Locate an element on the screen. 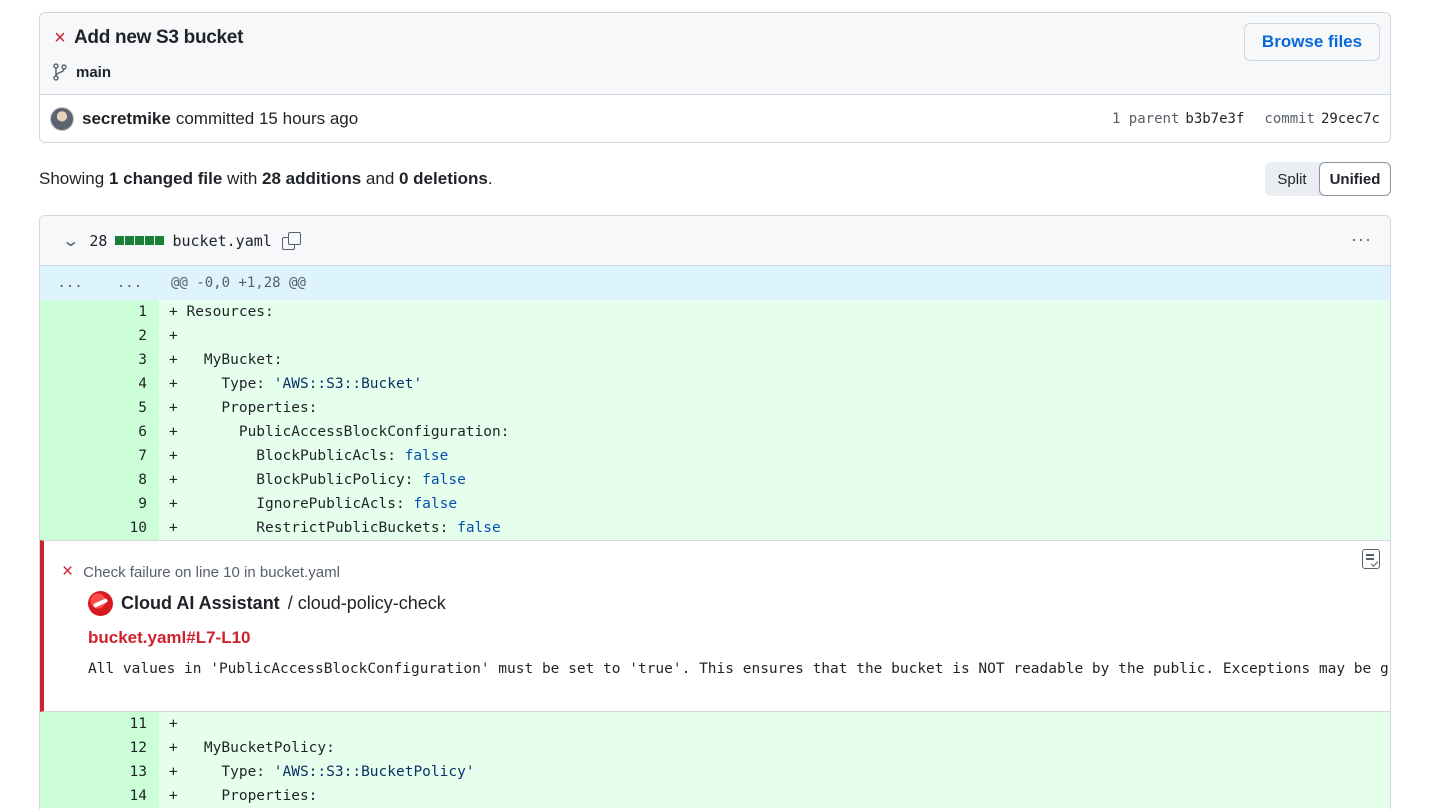  file-name-link: bucket.yaml is located at coordinates (221, 241).